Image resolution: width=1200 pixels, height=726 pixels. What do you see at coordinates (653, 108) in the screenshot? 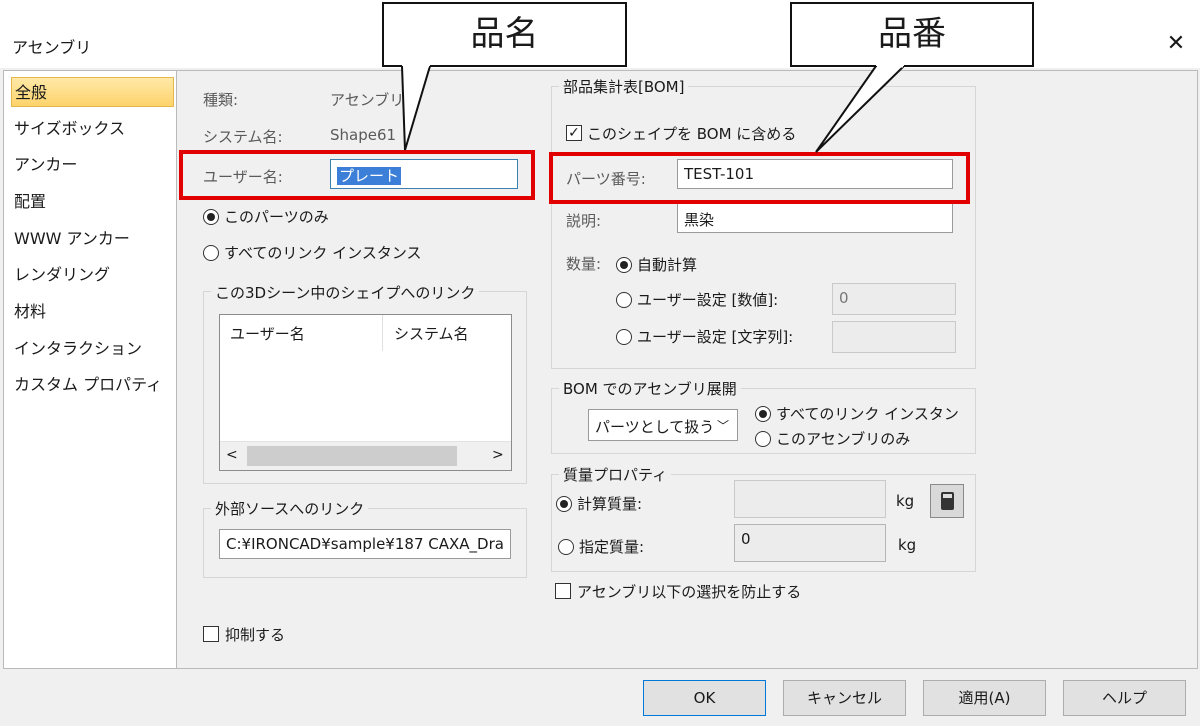
I see `callout-pointers` at bounding box center [653, 108].